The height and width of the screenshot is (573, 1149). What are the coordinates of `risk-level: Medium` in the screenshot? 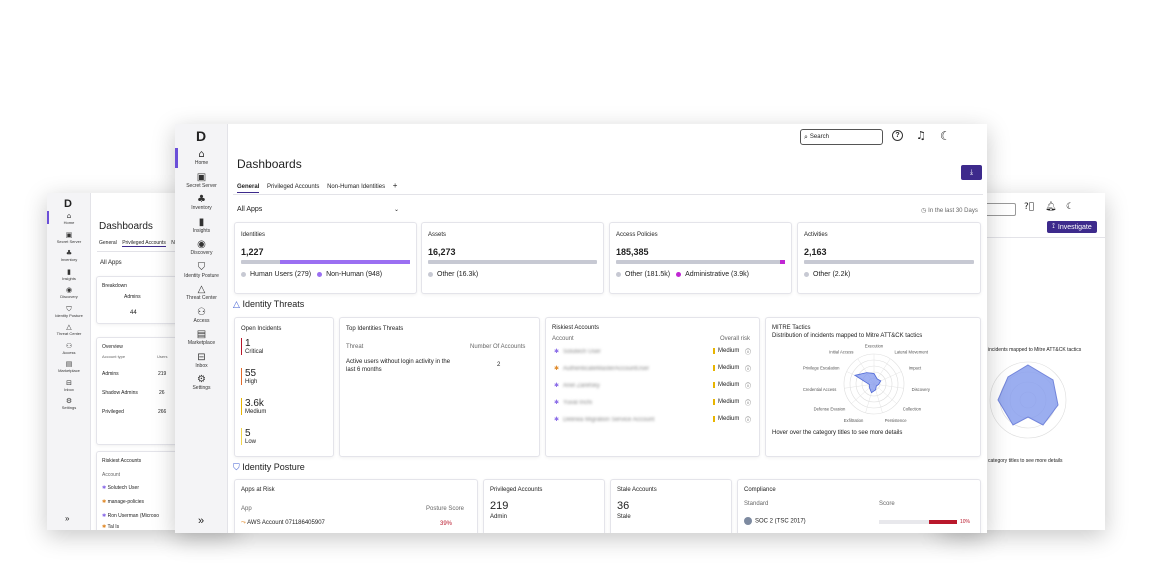 It's located at (726, 368).